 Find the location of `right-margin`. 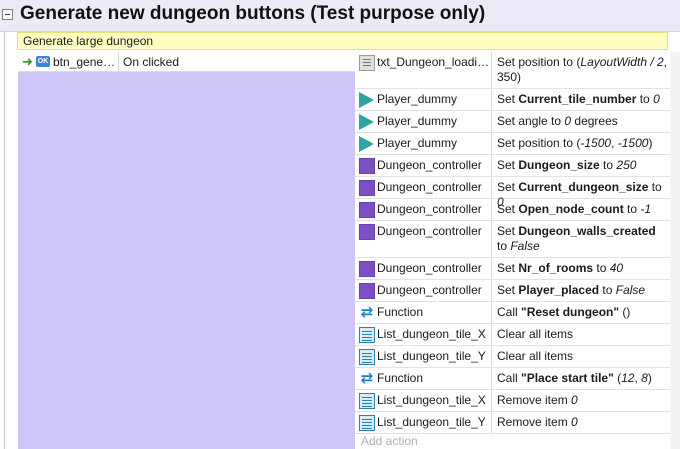

right-margin is located at coordinates (675, 250).